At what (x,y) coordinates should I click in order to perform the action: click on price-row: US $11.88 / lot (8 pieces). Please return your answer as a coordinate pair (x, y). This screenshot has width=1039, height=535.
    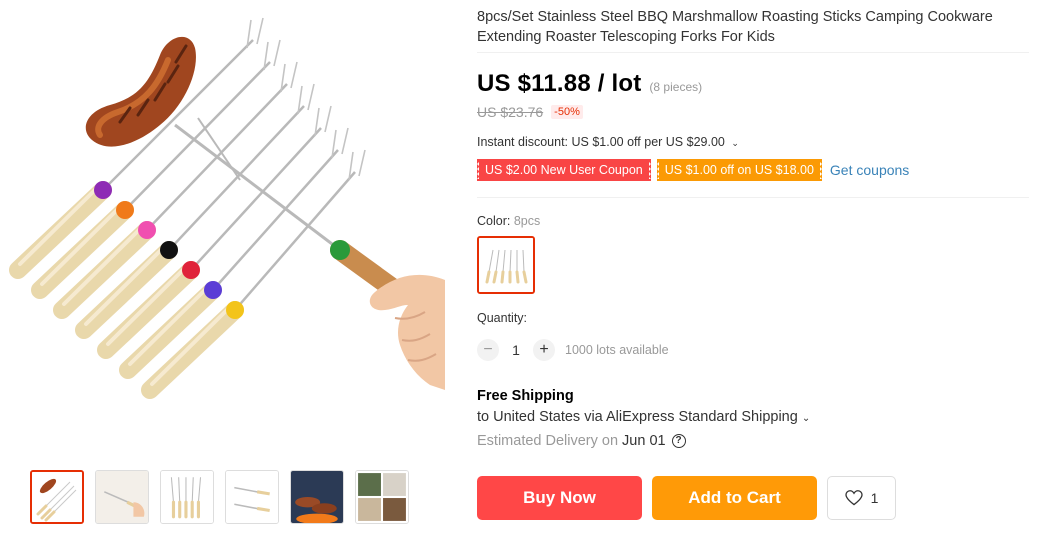
    Looking at the image, I should click on (589, 84).